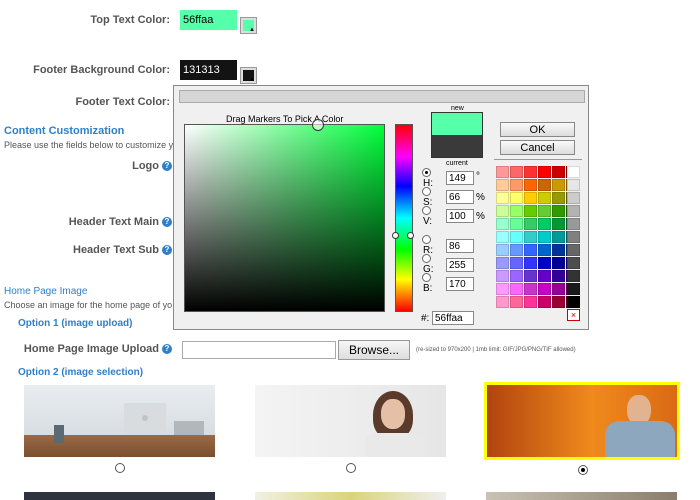 The height and width of the screenshot is (500, 700). I want to click on b-input: 170, so click(460, 284).